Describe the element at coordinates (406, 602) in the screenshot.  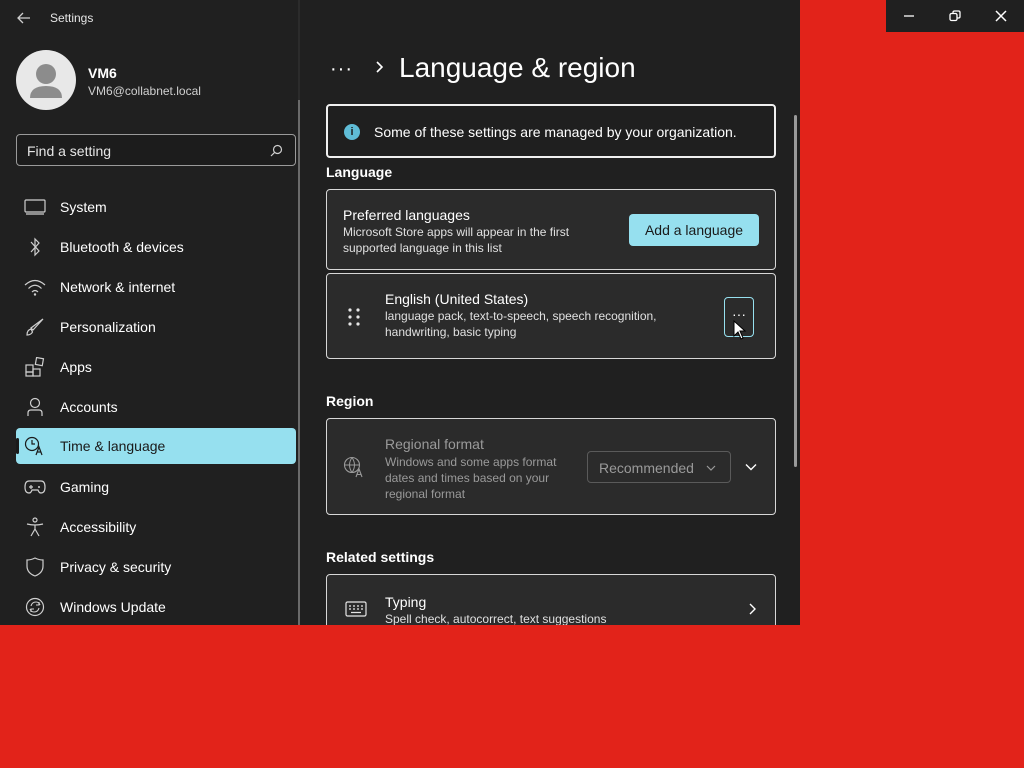
I see `typing-title: Typing` at that location.